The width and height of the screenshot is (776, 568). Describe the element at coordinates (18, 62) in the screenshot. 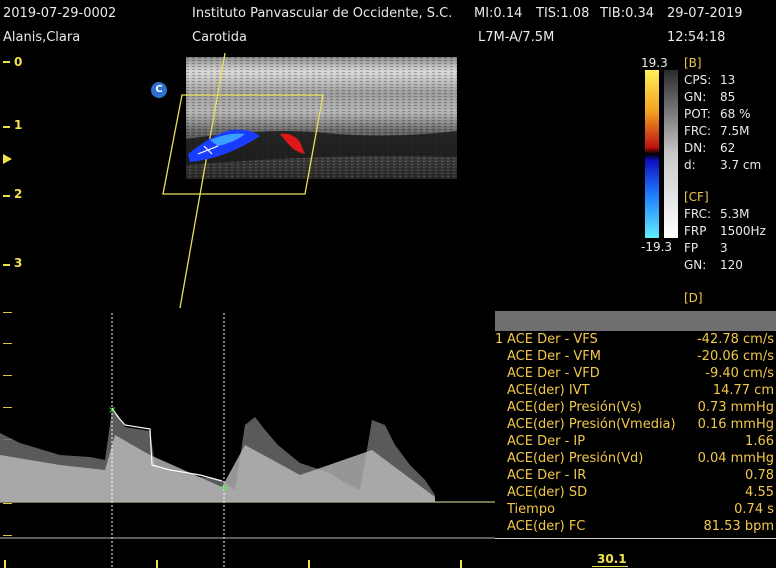

I see `depth-label-0: 0` at that location.